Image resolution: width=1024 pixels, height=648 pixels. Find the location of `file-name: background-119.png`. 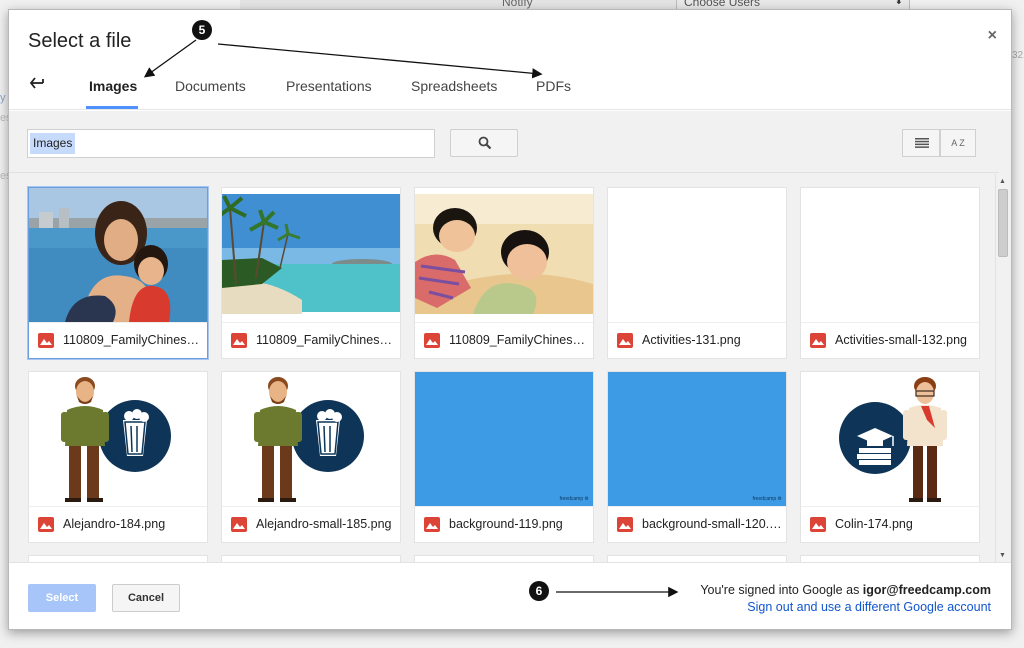

file-name: background-119.png is located at coordinates (506, 524).